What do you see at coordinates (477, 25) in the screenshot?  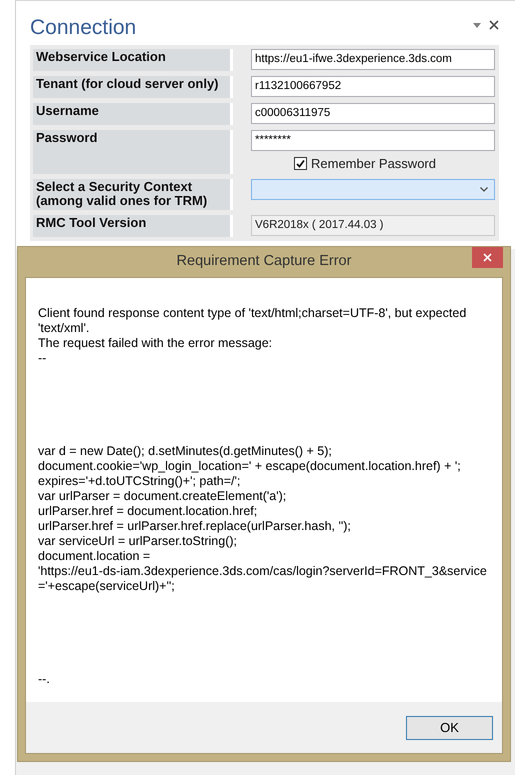 I see `dropdown-icon` at bounding box center [477, 25].